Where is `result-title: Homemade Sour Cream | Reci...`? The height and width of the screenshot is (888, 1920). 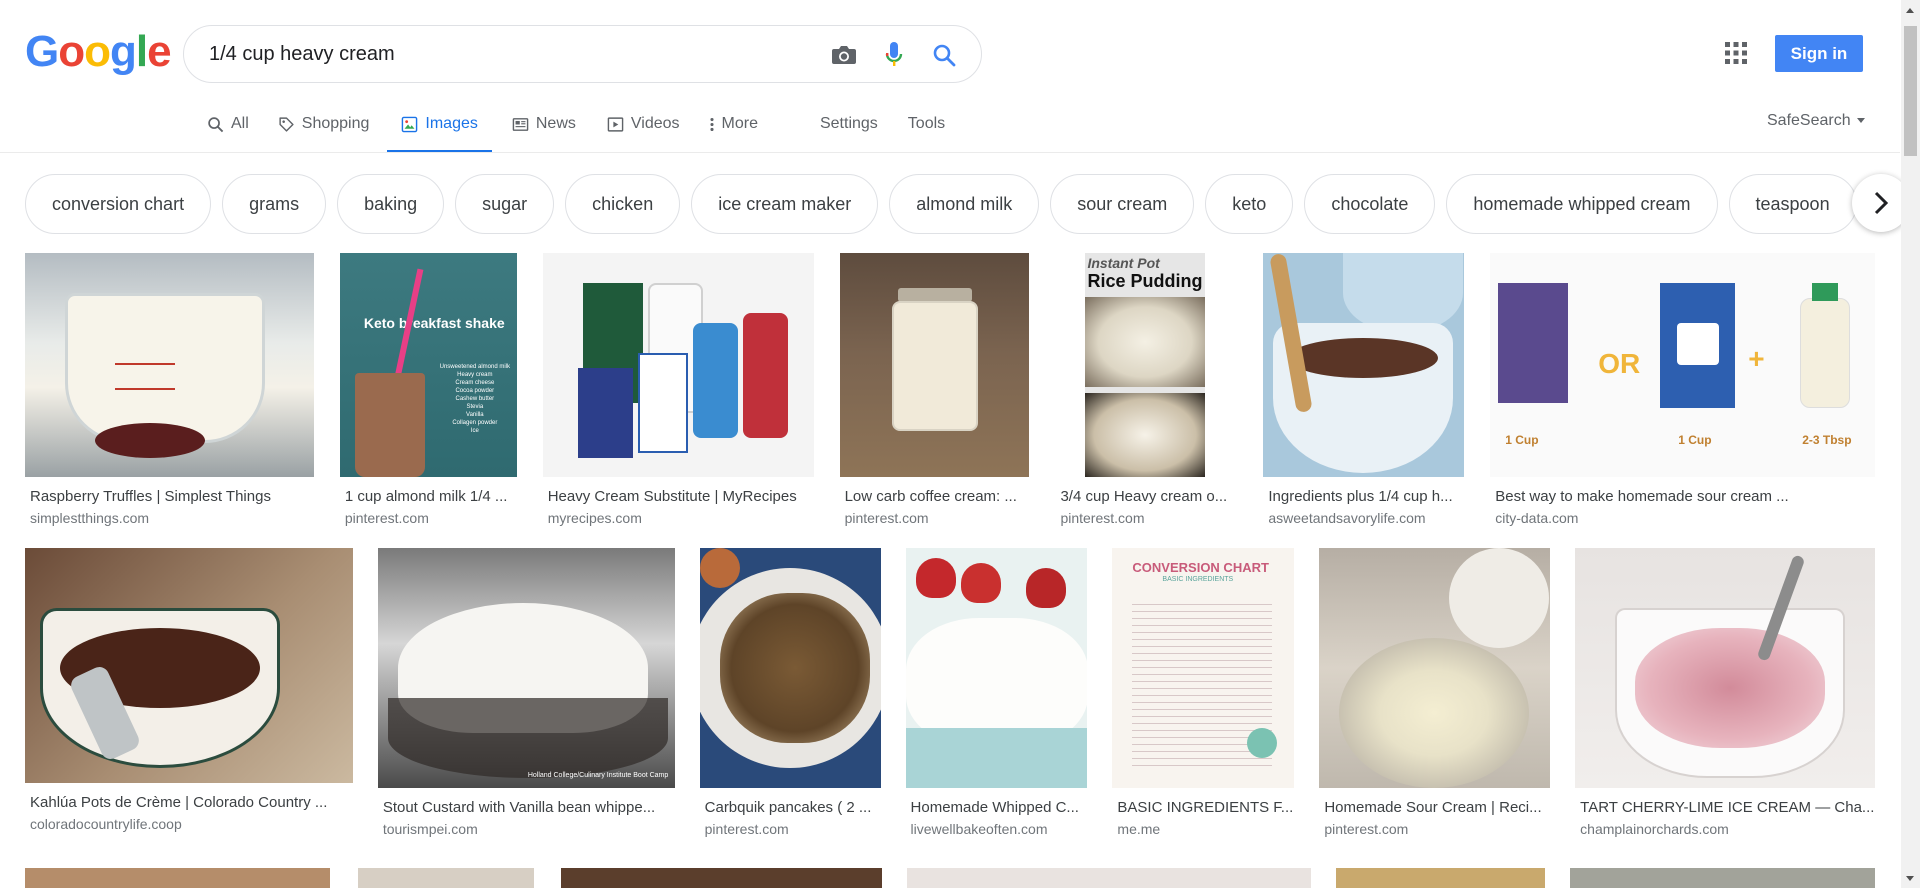 result-title: Homemade Sour Cream | Reci... is located at coordinates (1433, 807).